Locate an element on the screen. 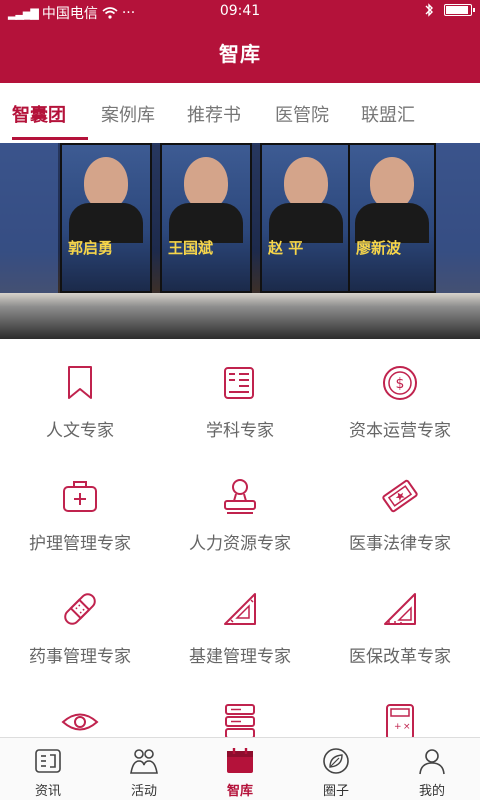 This screenshot has width=480, height=800. user-icon is located at coordinates (432, 762).